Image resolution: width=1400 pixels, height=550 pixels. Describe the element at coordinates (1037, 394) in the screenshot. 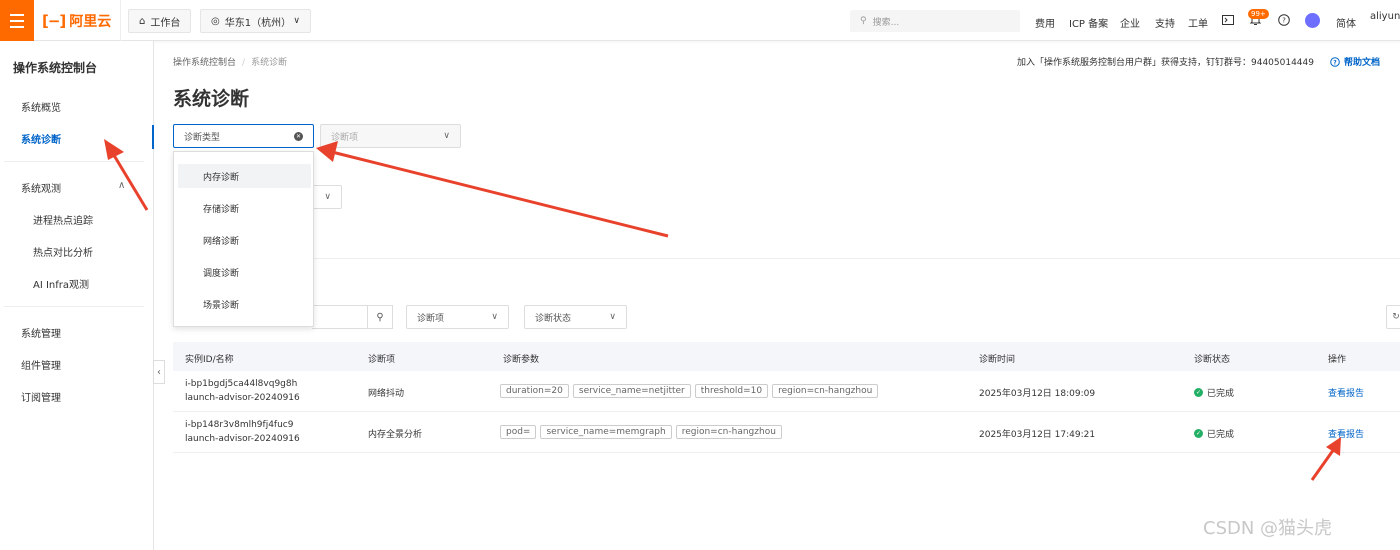

I see `diagnosis-time: 2025年03月12日 18:09:09` at that location.